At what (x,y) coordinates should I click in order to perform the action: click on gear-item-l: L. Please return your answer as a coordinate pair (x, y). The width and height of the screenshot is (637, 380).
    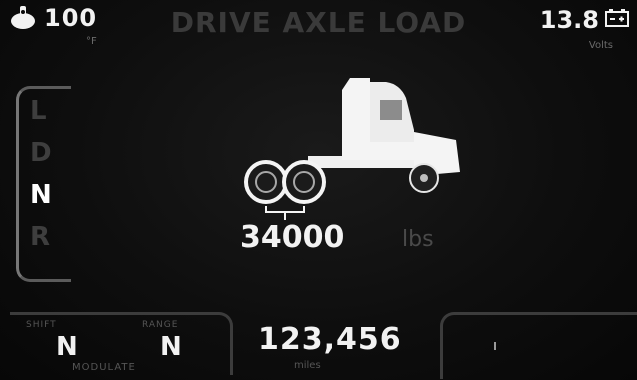
    Looking at the image, I should click on (38, 111).